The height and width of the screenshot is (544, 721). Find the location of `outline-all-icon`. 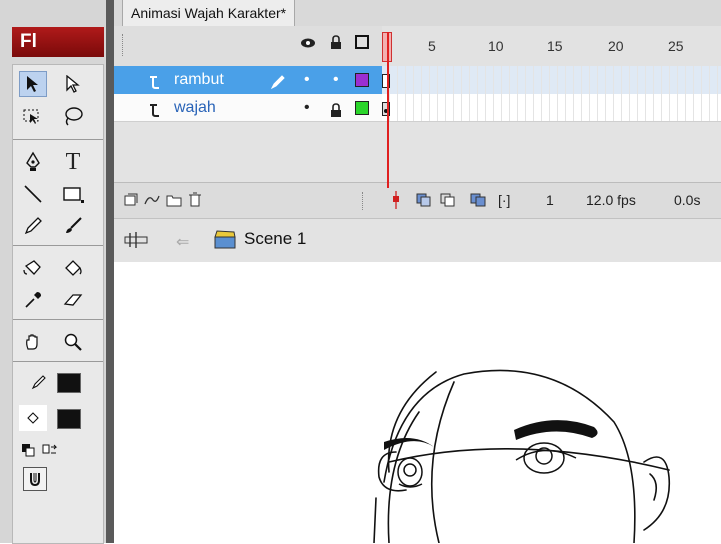

outline-all-icon is located at coordinates (362, 42).